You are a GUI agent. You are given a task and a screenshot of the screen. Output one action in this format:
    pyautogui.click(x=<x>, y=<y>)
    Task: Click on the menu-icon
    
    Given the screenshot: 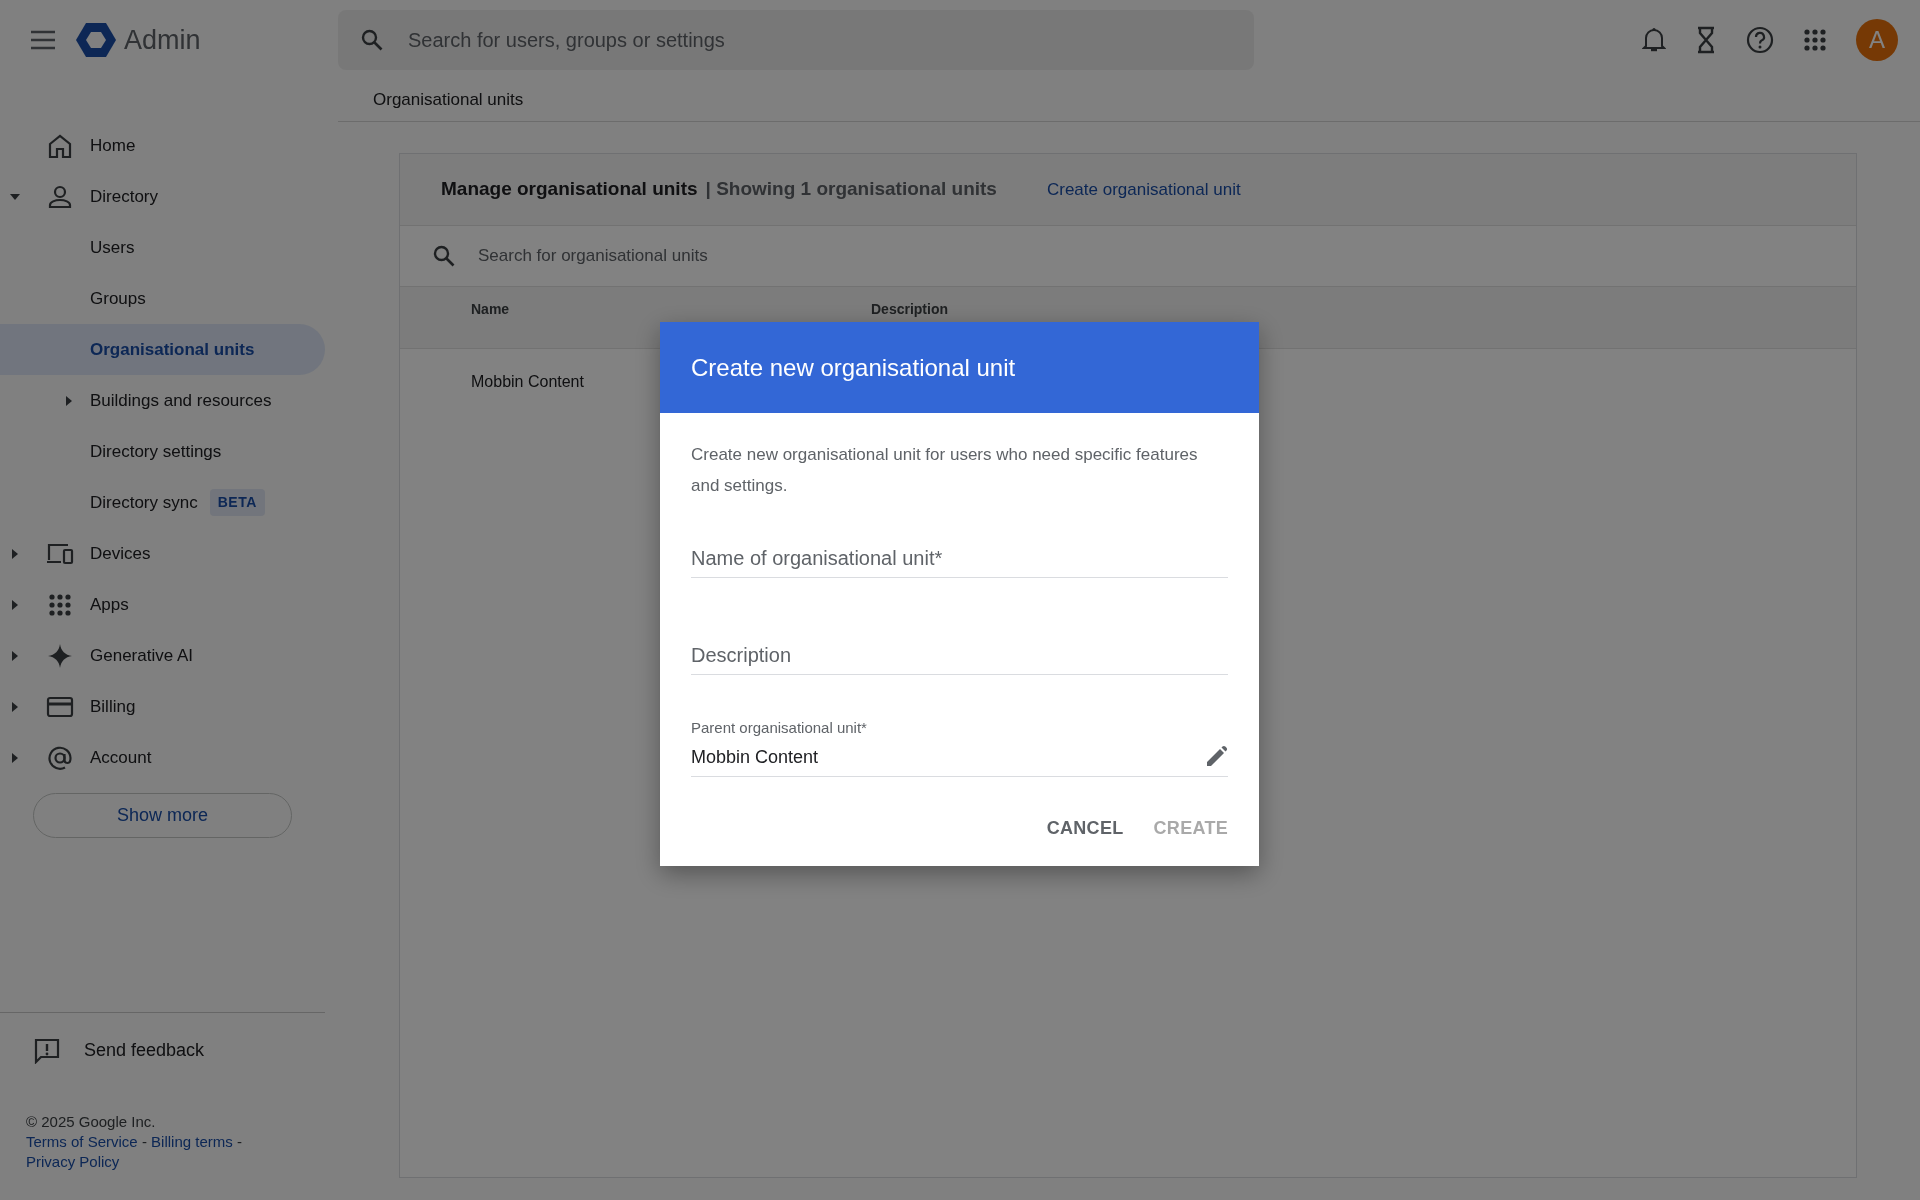 What is the action you would take?
    pyautogui.click(x=43, y=40)
    